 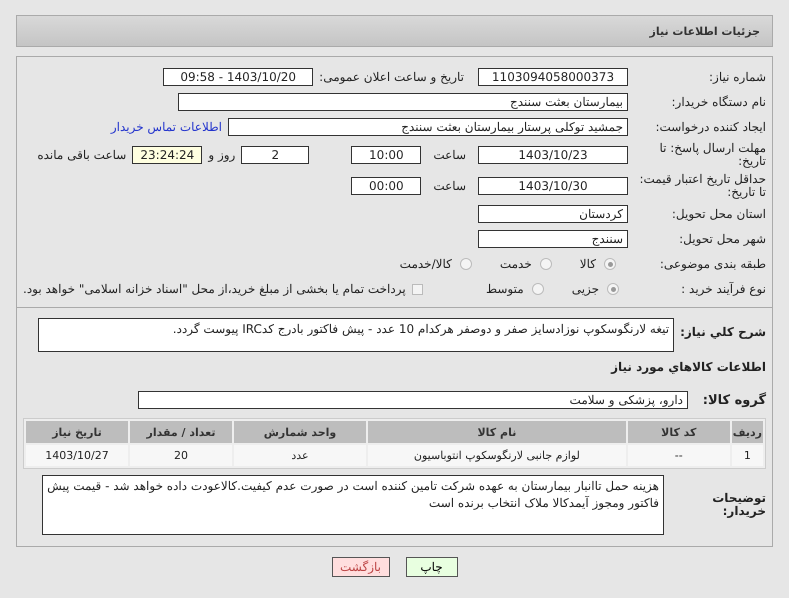 I want to click on description-field: تیغه لارنگوسکوپ نوزادسایز صفر و دوصفر هرکدام 10 عدد - پیش فاکتور بادرج کدIRC پیوست گردد., so click(x=356, y=335).